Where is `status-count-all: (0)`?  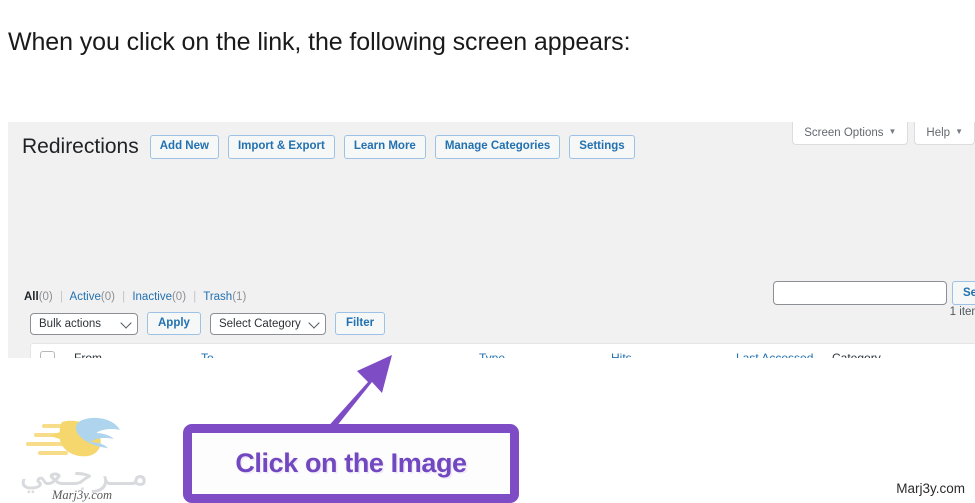
status-count-all: (0) is located at coordinates (45, 297).